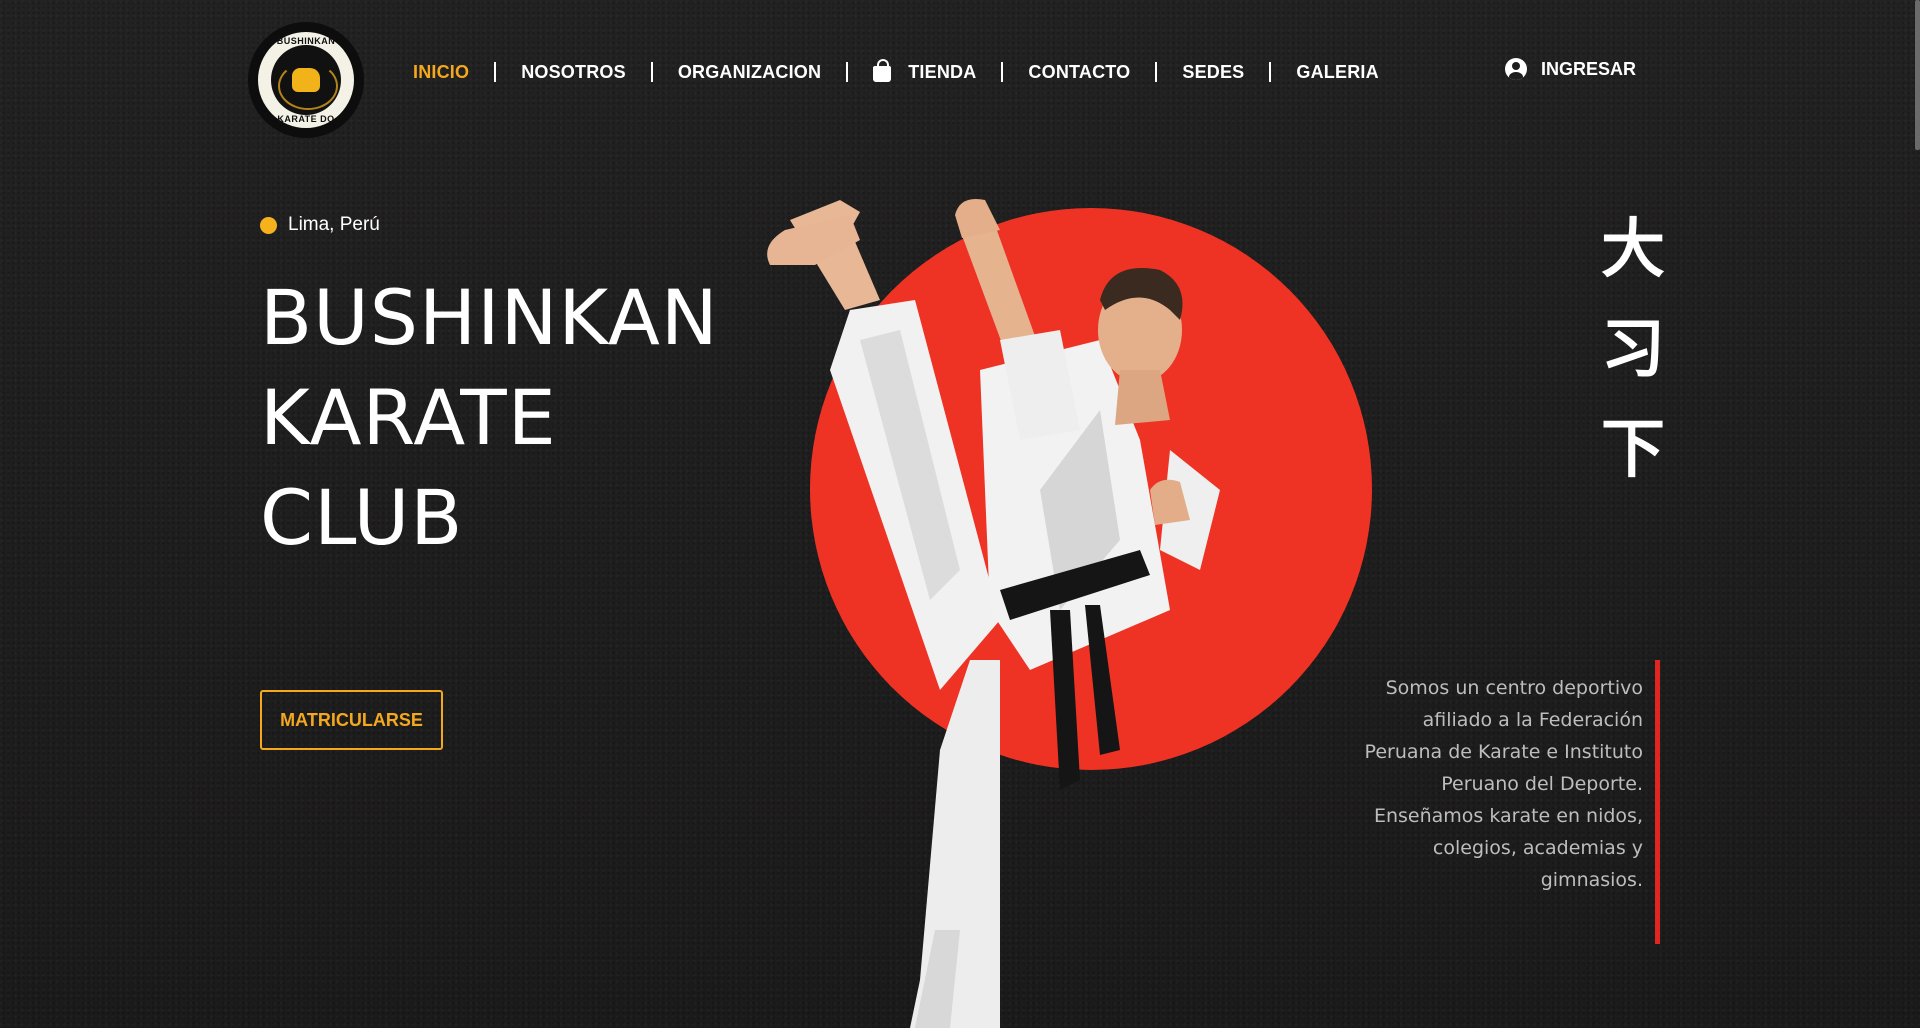 This screenshot has width=1920, height=1028. I want to click on enroll-button: MATRICULARSE, so click(351, 720).